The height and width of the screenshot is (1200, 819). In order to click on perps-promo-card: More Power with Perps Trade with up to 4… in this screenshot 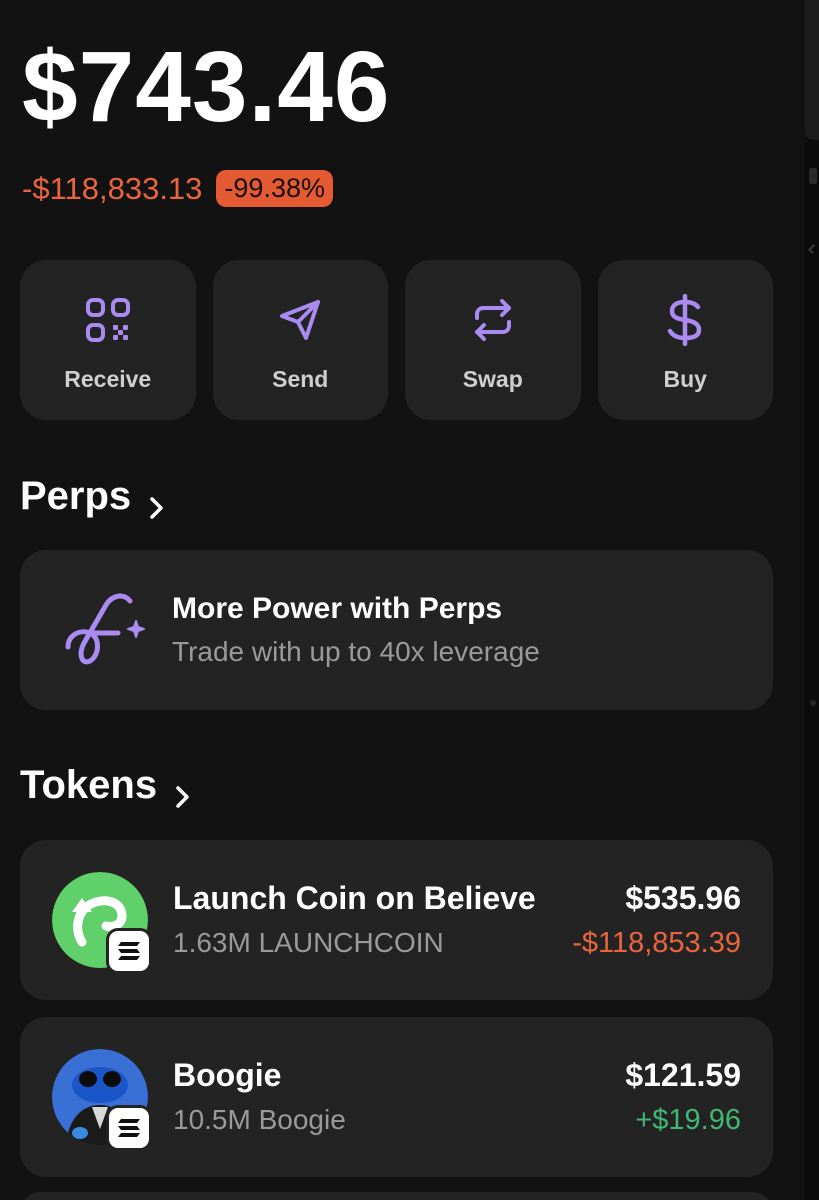, I will do `click(396, 630)`.